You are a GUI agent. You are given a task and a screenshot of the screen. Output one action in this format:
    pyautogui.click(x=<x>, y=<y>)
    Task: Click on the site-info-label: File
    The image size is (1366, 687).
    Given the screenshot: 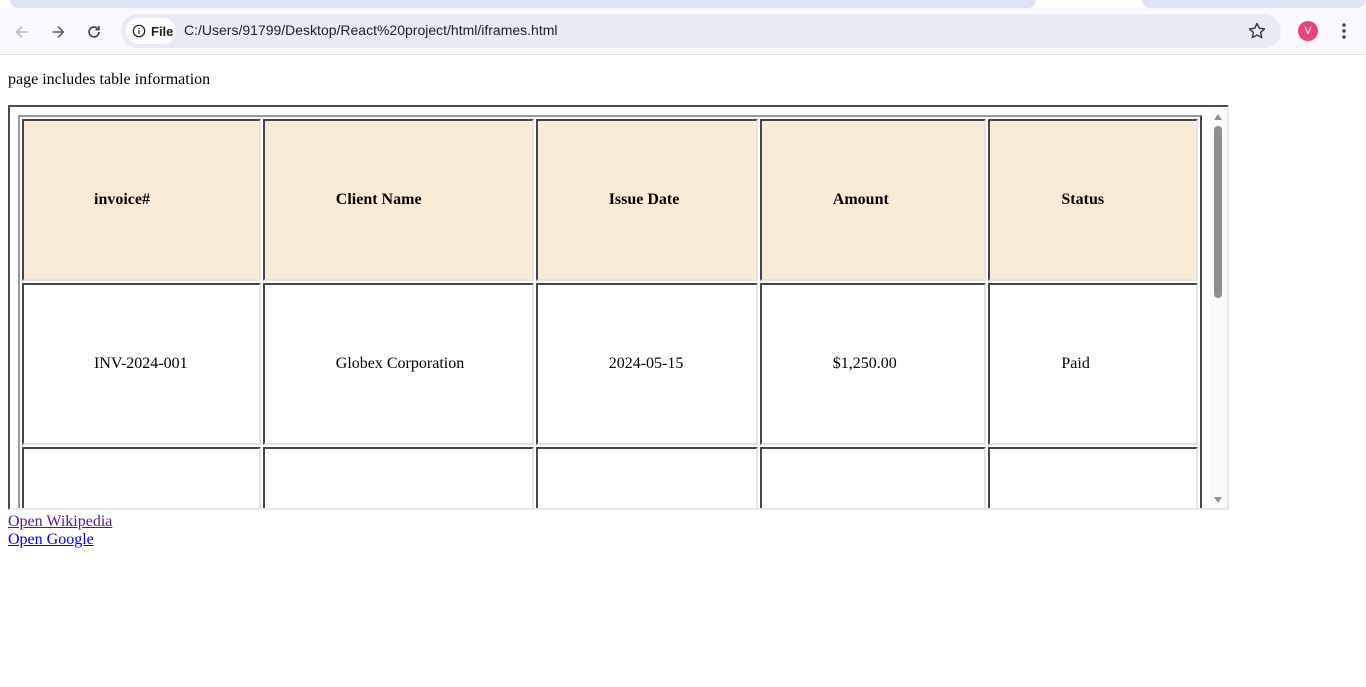 What is the action you would take?
    pyautogui.click(x=162, y=31)
    